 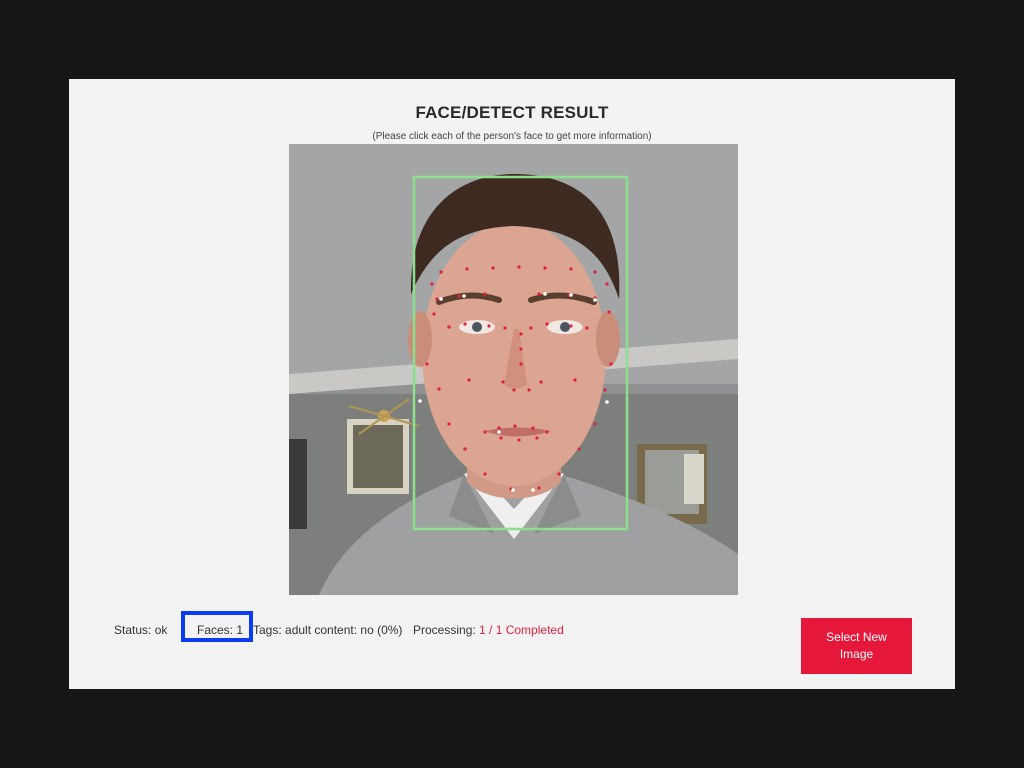 What do you see at coordinates (856, 646) in the screenshot?
I see `select-new-image-button: Select New Image` at bounding box center [856, 646].